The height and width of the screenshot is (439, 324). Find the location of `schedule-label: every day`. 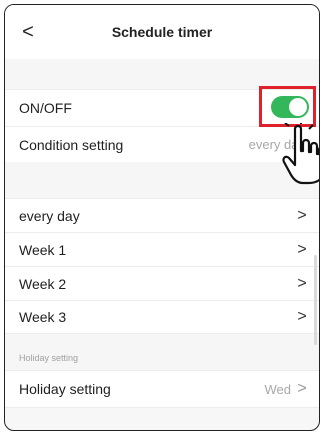

schedule-label: every day is located at coordinates (49, 215).